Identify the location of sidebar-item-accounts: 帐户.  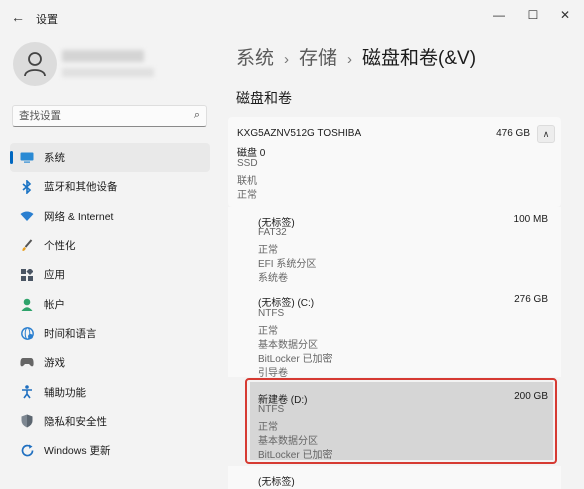
(110, 303).